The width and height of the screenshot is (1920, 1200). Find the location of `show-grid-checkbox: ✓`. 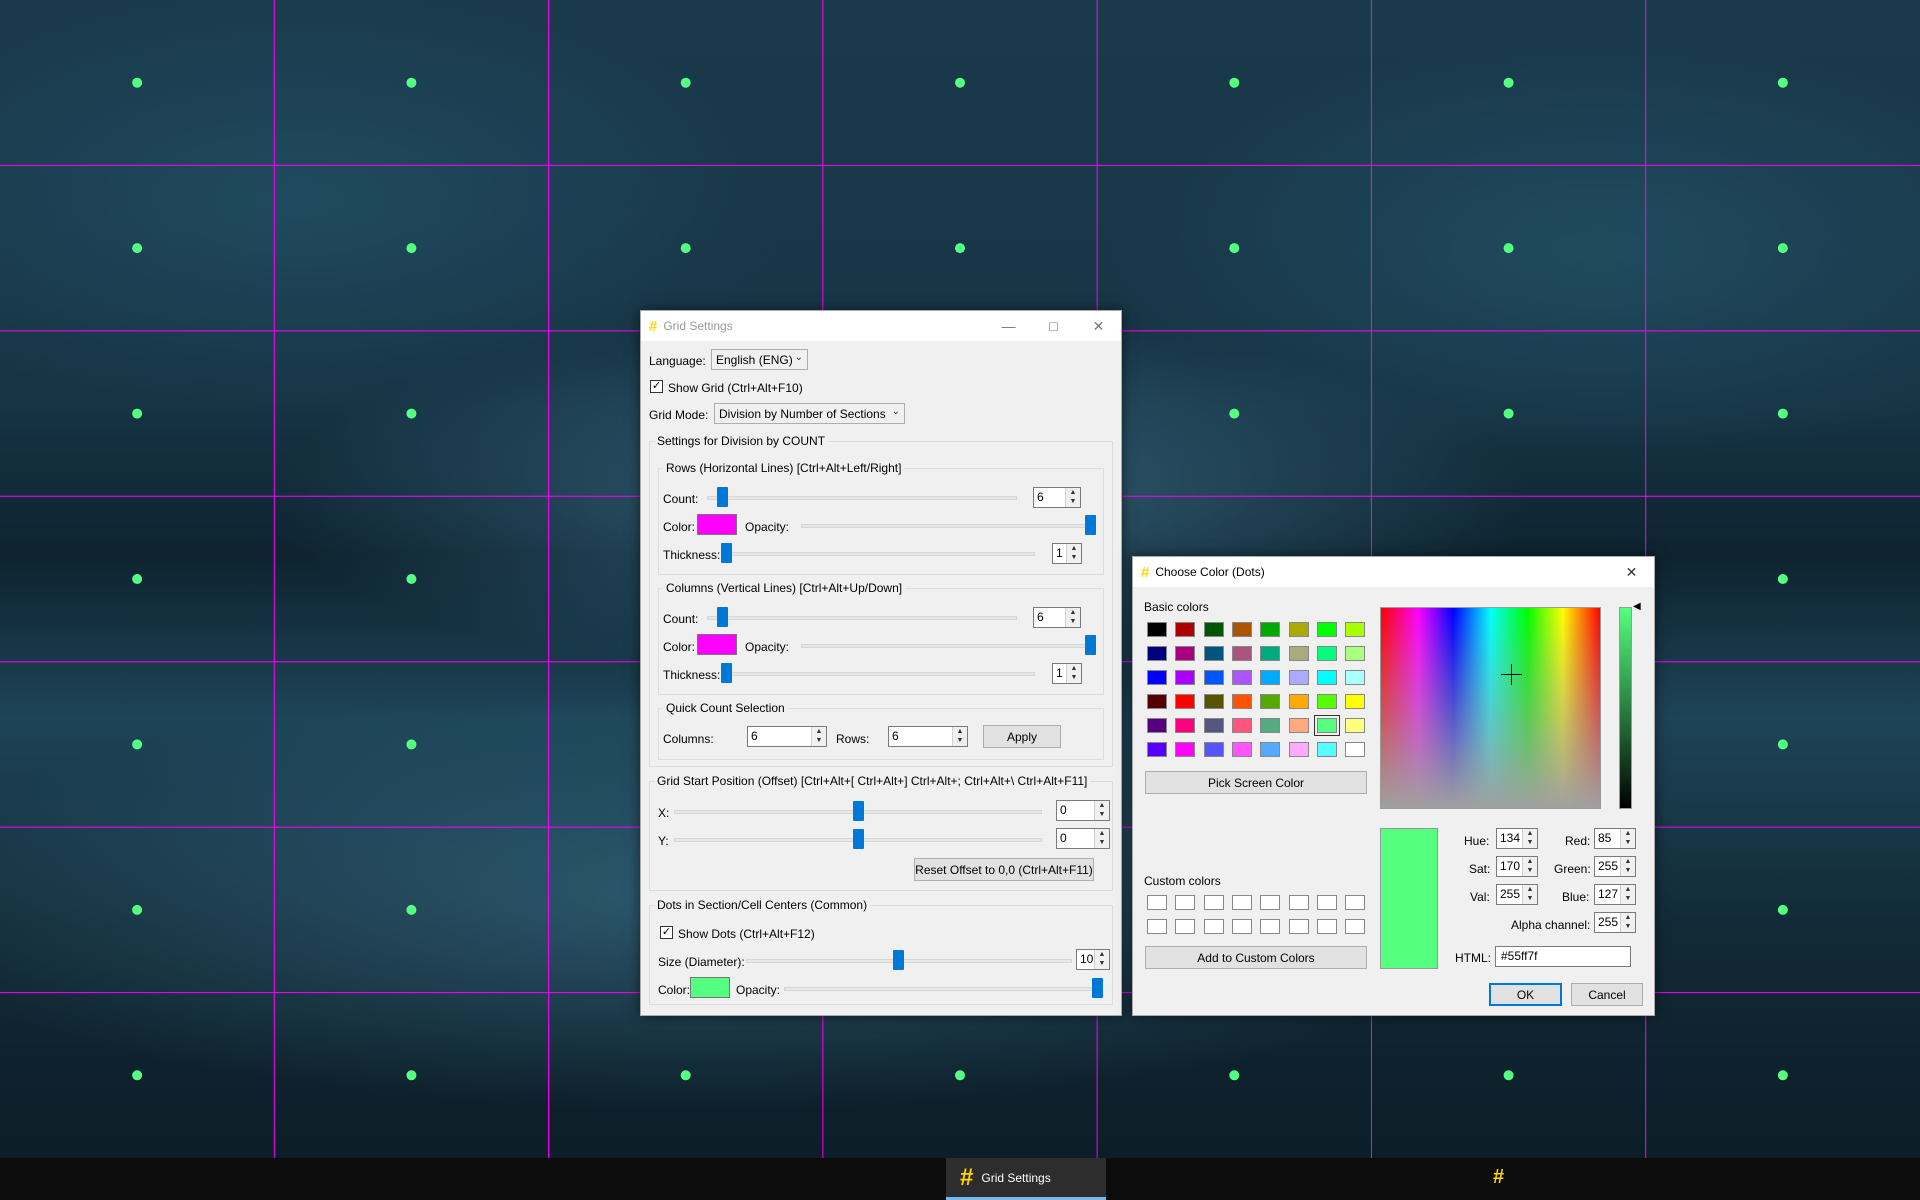

show-grid-checkbox: ✓ is located at coordinates (656, 386).